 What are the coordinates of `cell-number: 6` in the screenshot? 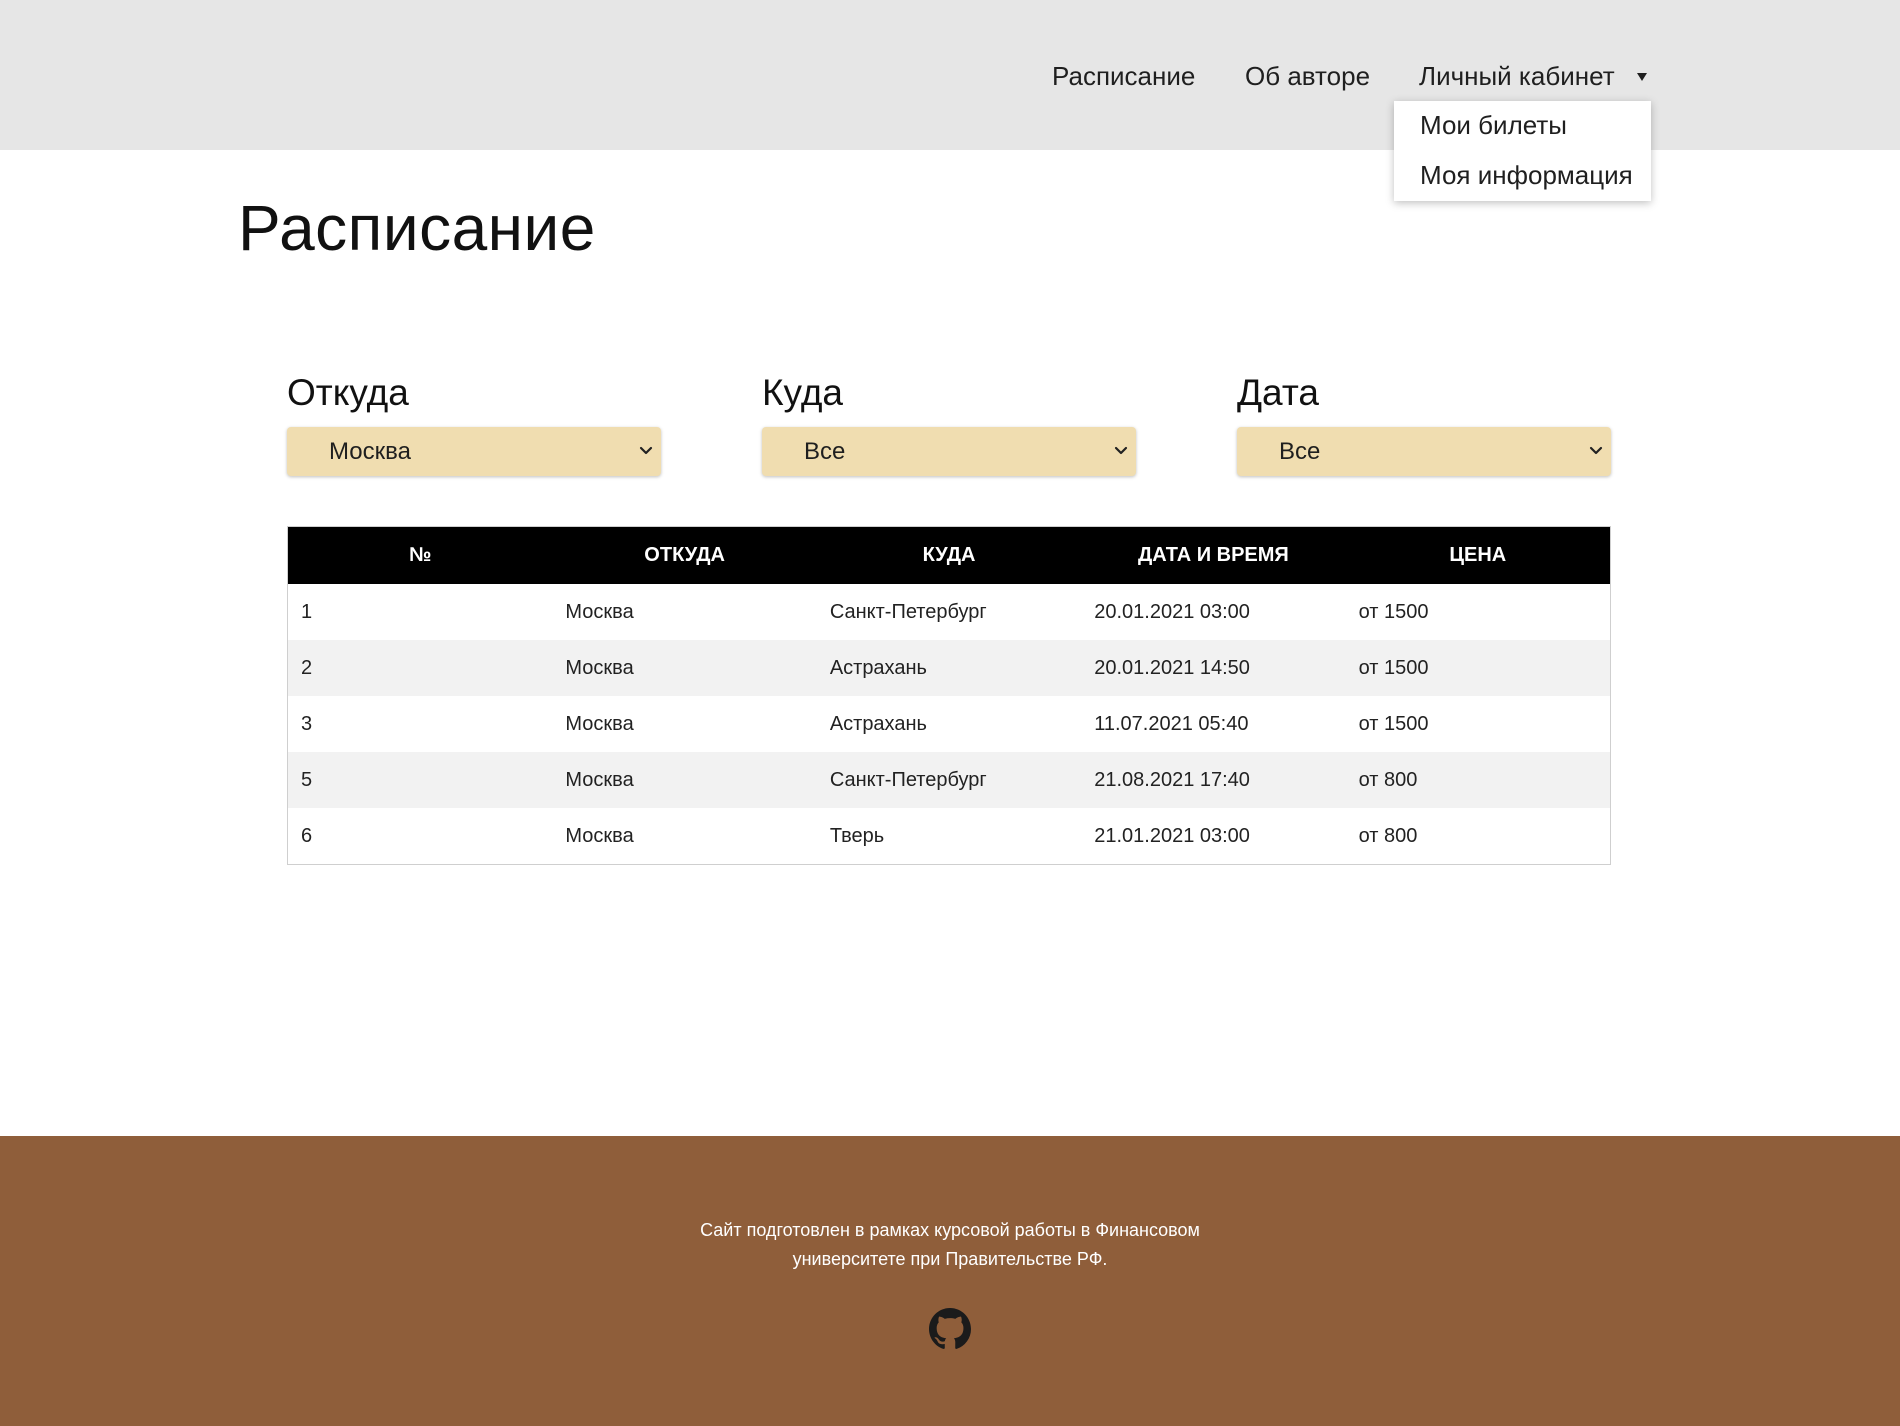 It's located at (307, 835).